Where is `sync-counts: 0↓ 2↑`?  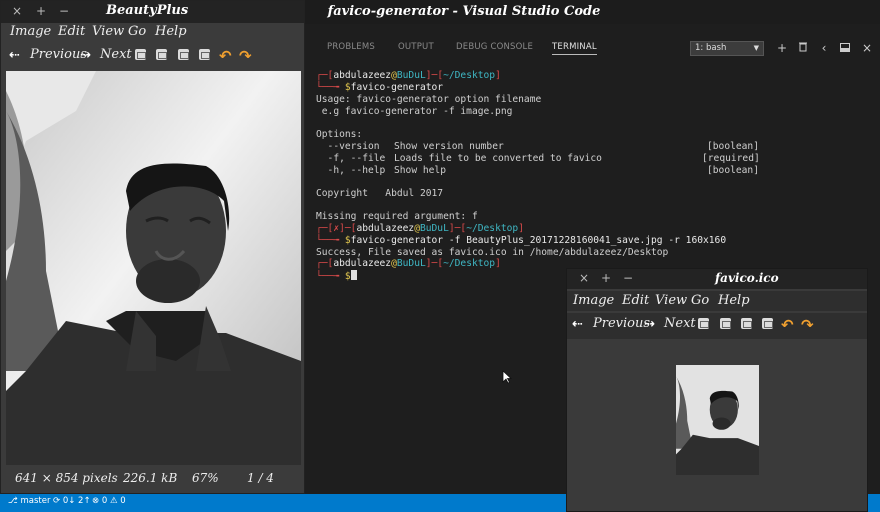 sync-counts: 0↓ 2↑ is located at coordinates (76, 501).